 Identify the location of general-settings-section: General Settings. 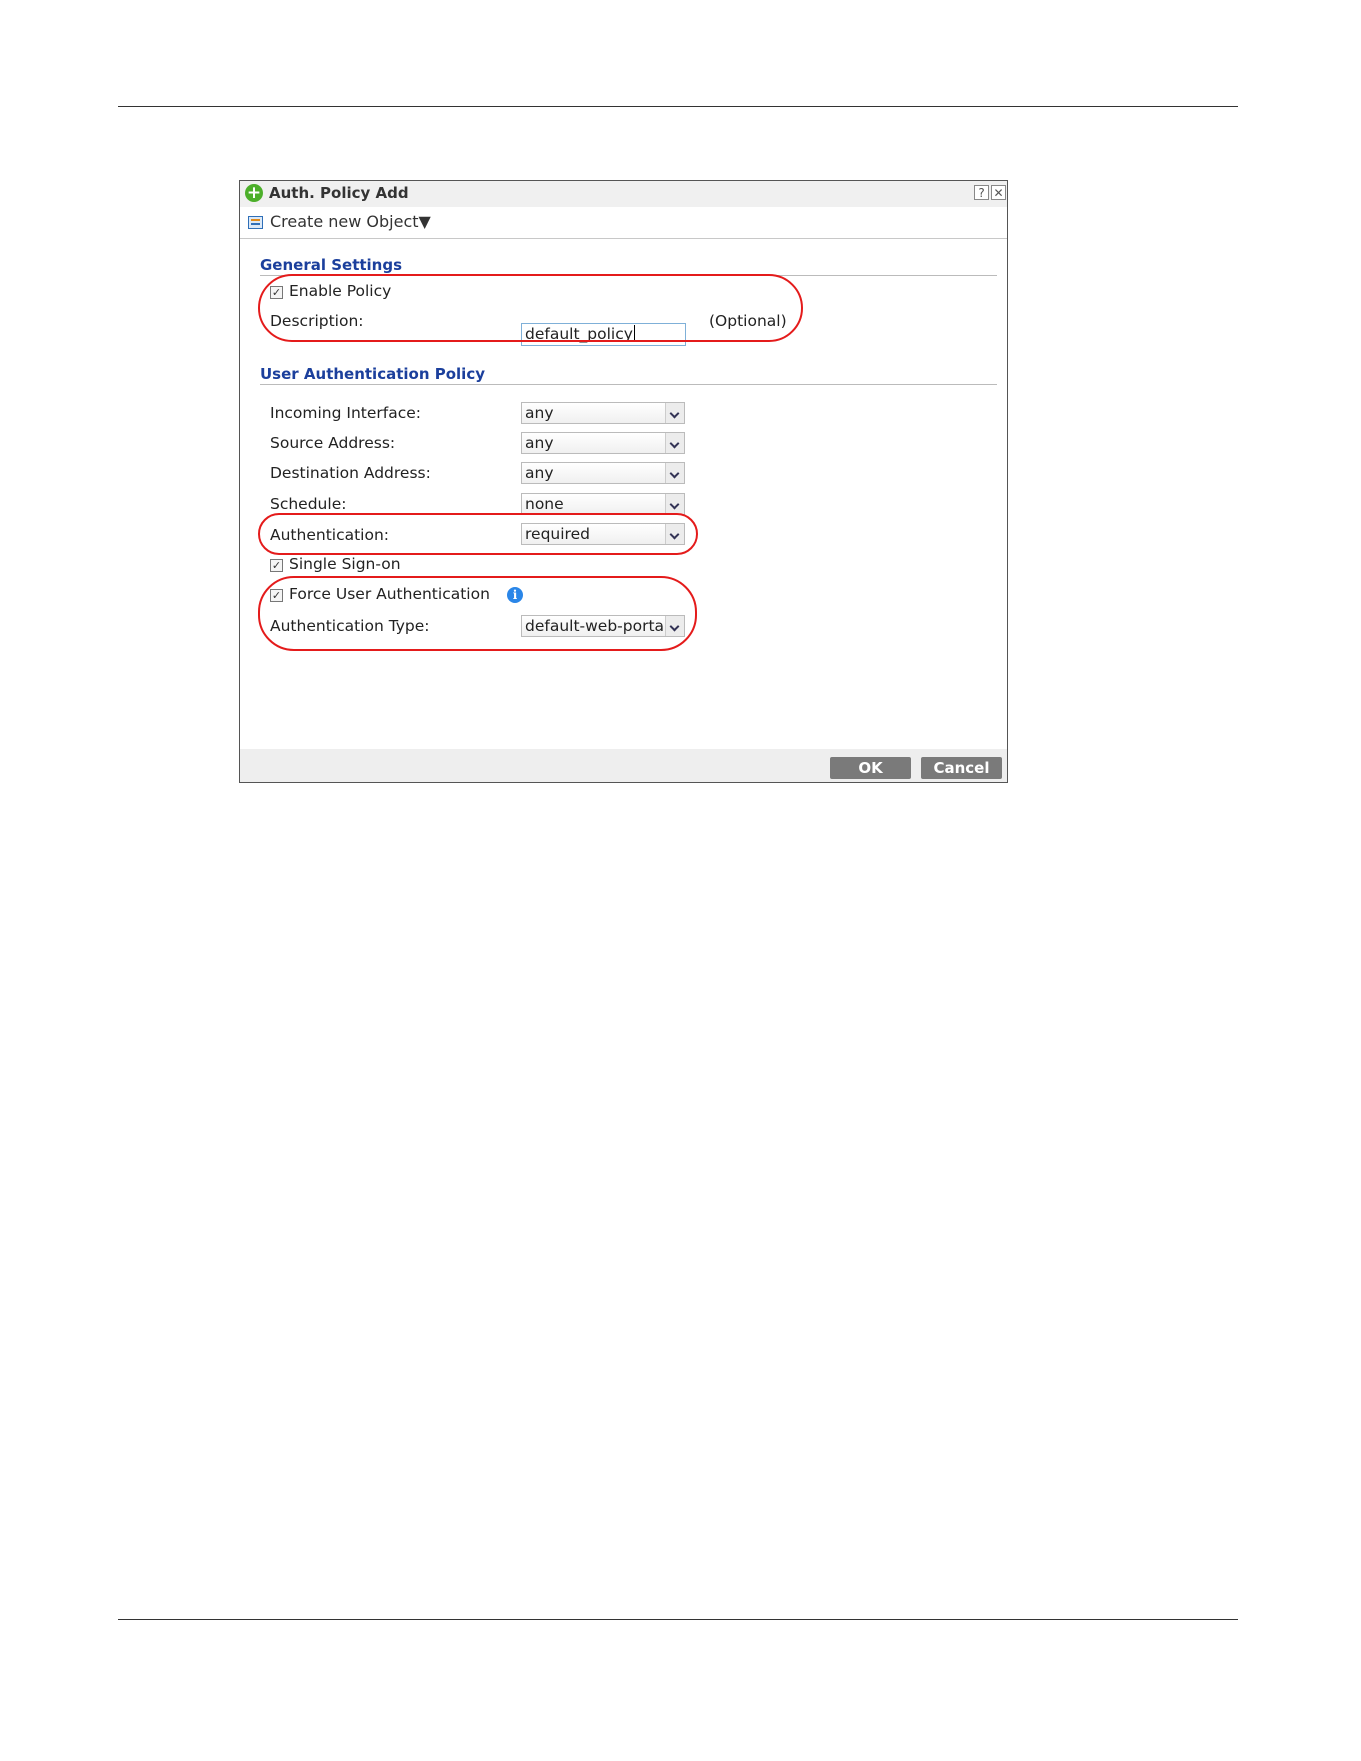
(628, 265).